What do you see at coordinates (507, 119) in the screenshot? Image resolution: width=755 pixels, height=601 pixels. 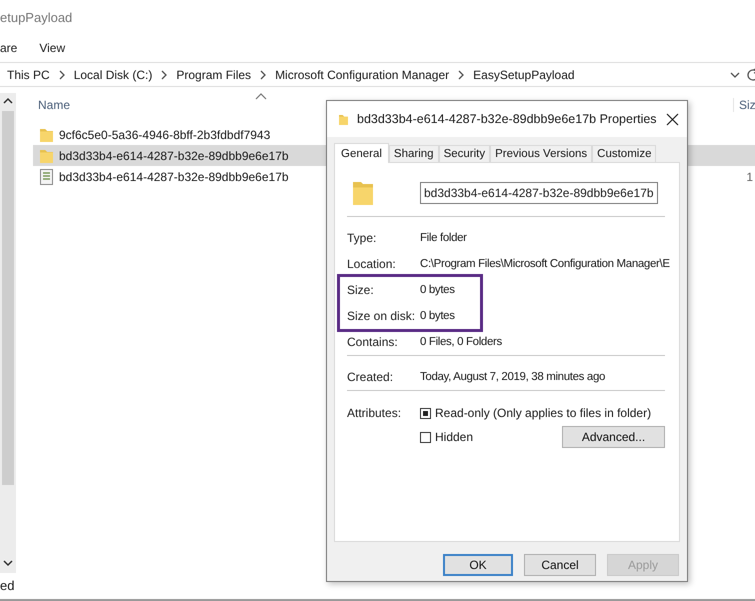 I see `dialog-title: bd3d33b4-e614-4287-b32e-89dbb9e6e17b Properties` at bounding box center [507, 119].